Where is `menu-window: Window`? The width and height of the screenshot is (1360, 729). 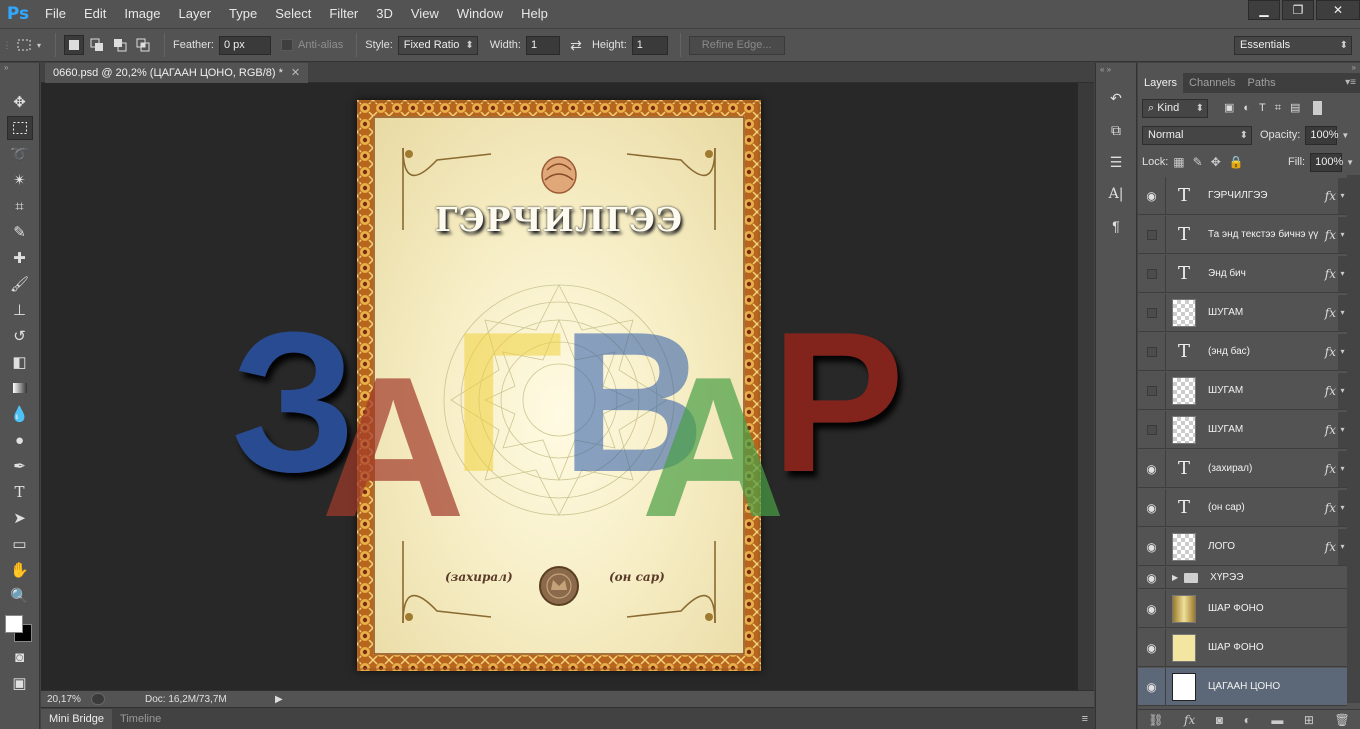
menu-window: Window is located at coordinates (480, 14).